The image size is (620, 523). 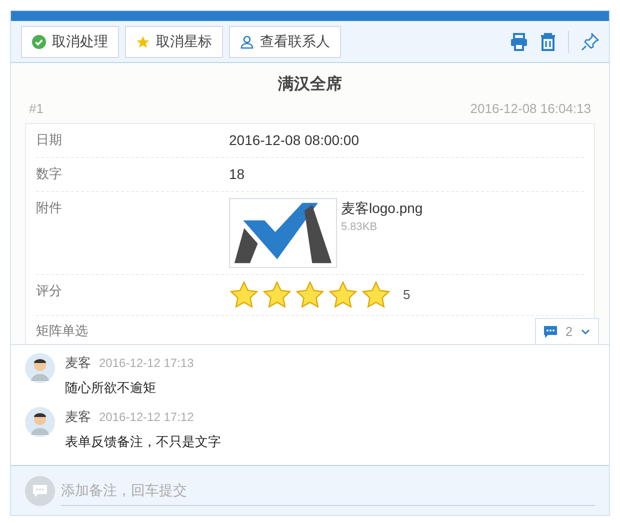 What do you see at coordinates (70, 42) in the screenshot?
I see `toolbar-button: 取消处理` at bounding box center [70, 42].